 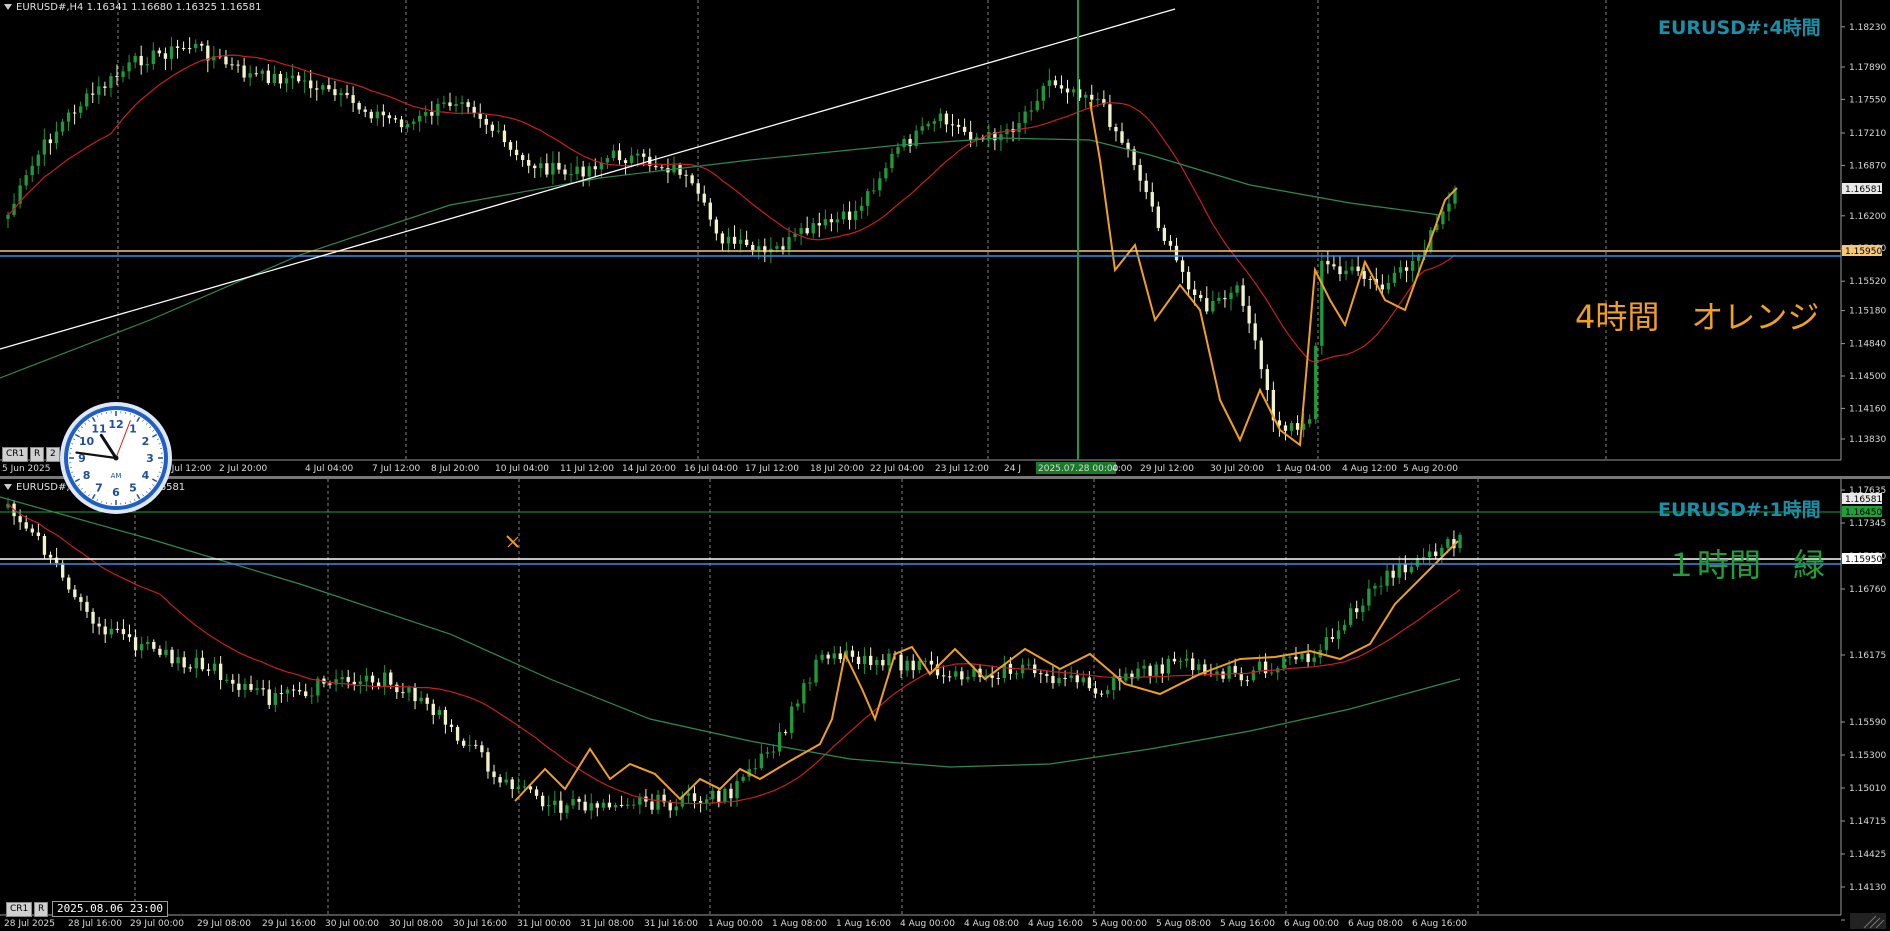 What do you see at coordinates (1183, 924) in the screenshot?
I see `time-tick-label: 5 Aug 08:00` at bounding box center [1183, 924].